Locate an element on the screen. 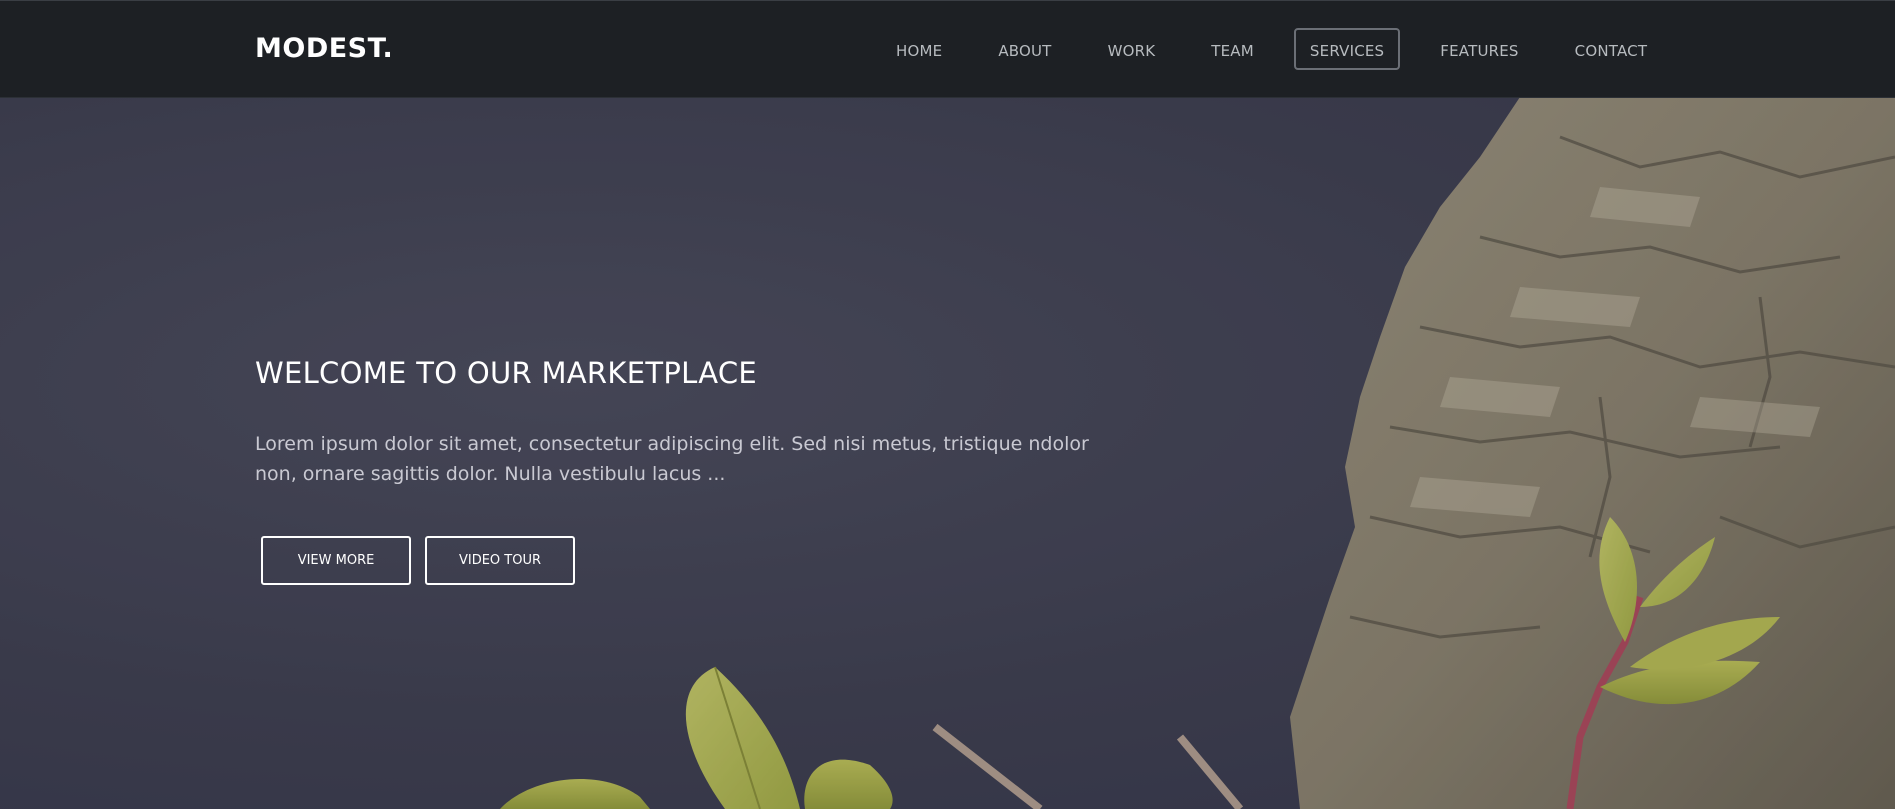 The image size is (1895, 809). nav-item-work: WORK is located at coordinates (1132, 49).